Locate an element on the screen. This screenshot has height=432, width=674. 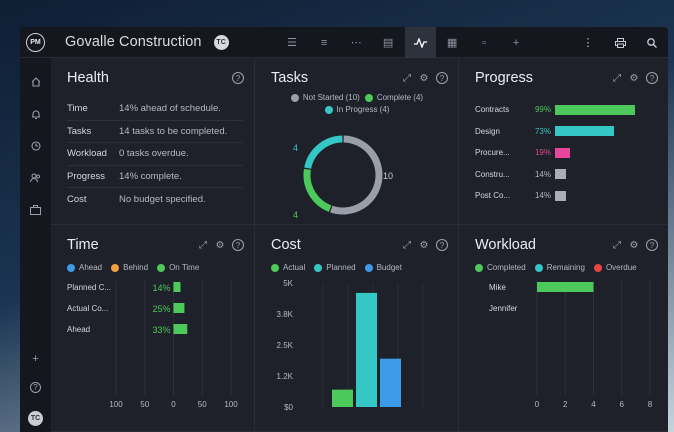
progress-row: Post Co... 14% is located at coordinates (566, 196).